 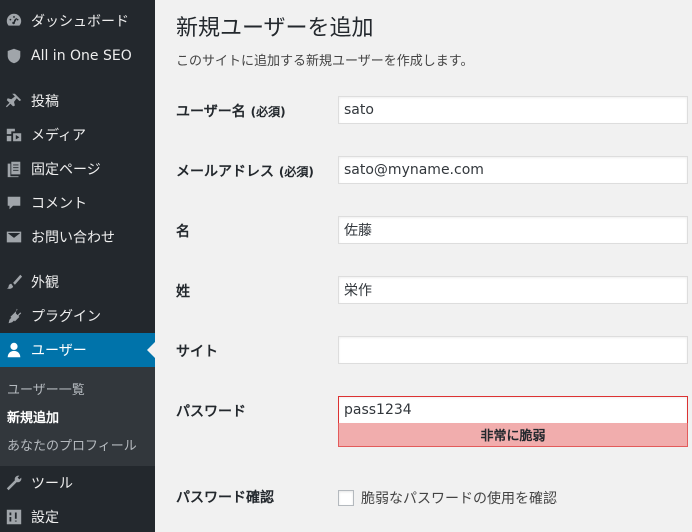 What do you see at coordinates (45, 518) in the screenshot?
I see `sidebar-item-label: 設定` at bounding box center [45, 518].